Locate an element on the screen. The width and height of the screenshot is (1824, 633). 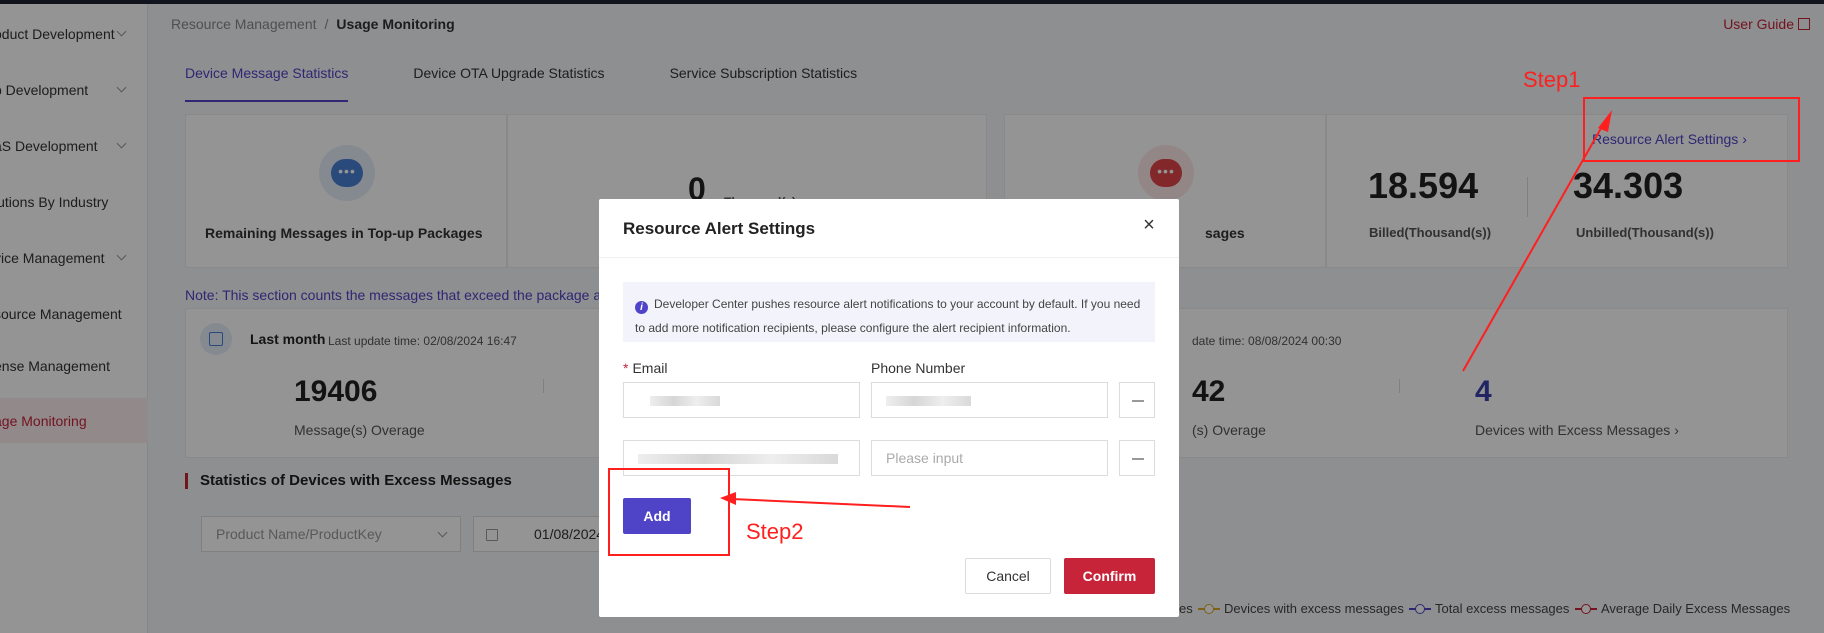
step2-highlight-box is located at coordinates (669, 512).